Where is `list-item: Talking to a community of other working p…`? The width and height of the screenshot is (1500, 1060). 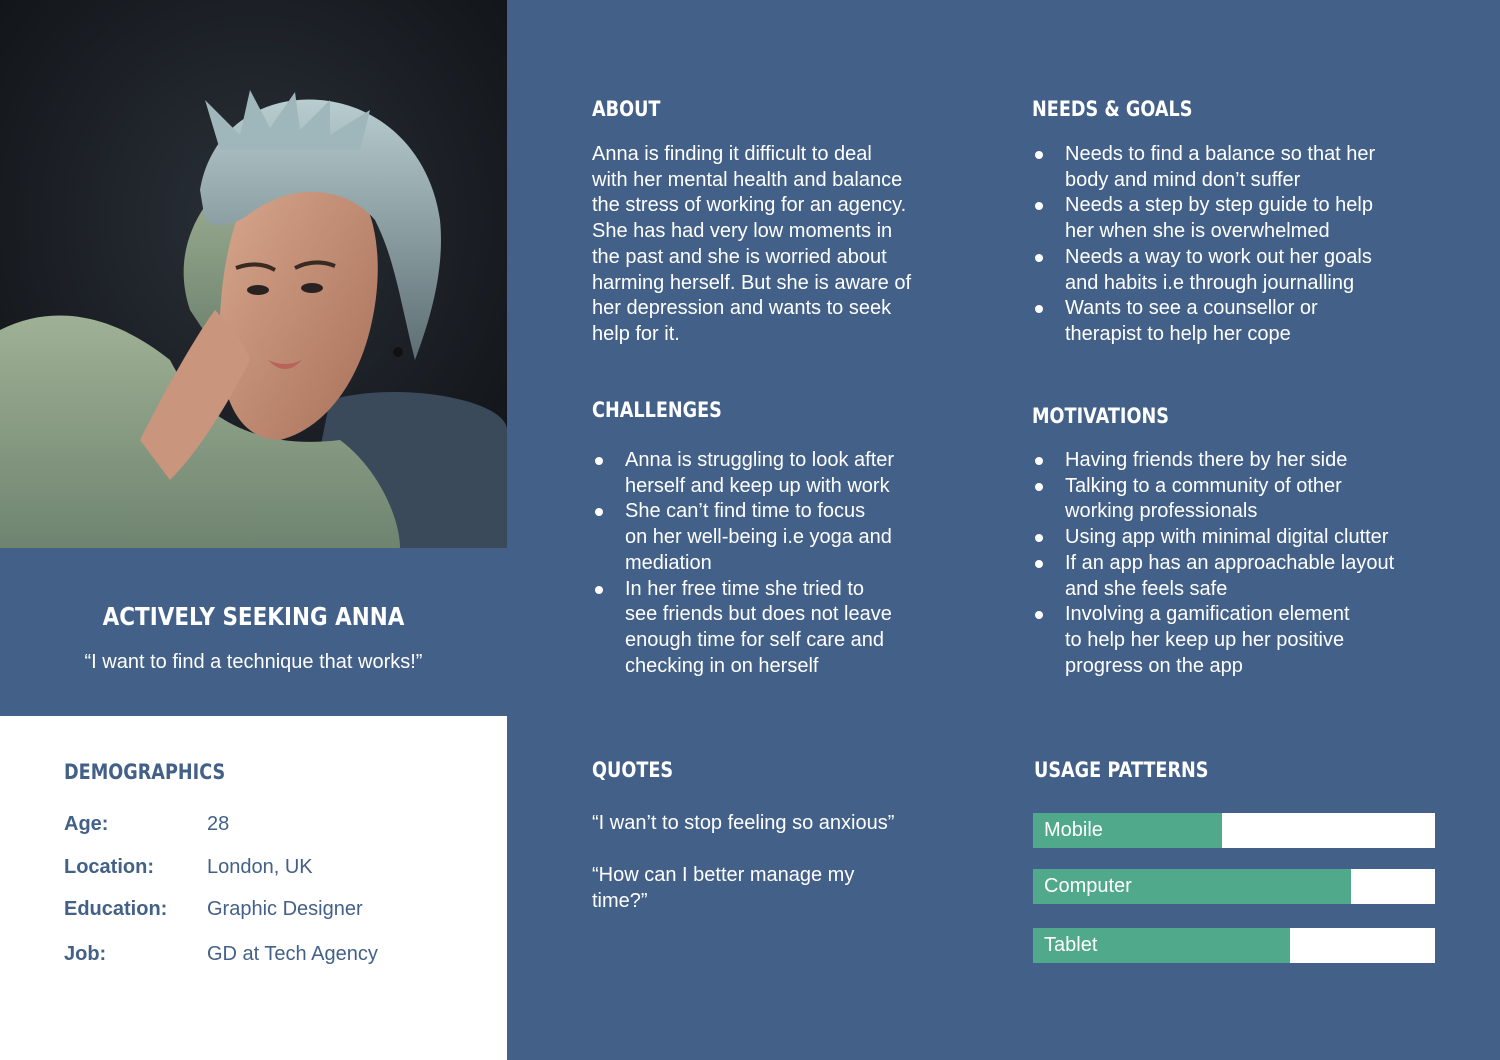
list-item: Talking to a community of other working p… is located at coordinates (1253, 499).